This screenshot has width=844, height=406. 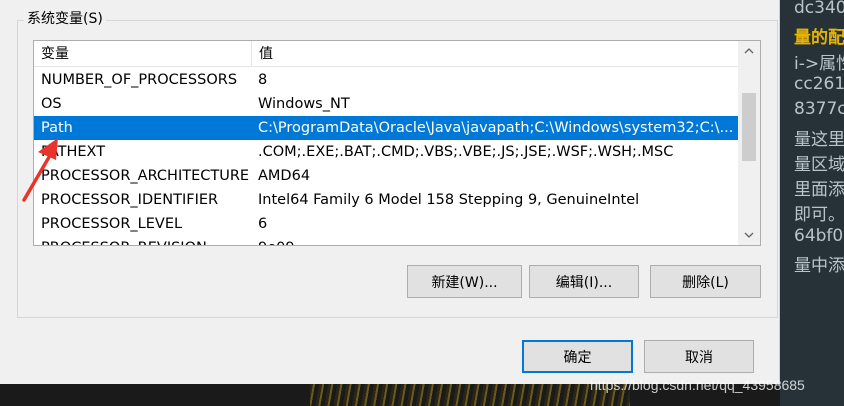 I want to click on background-text-line: 即可。, so click(x=819, y=215).